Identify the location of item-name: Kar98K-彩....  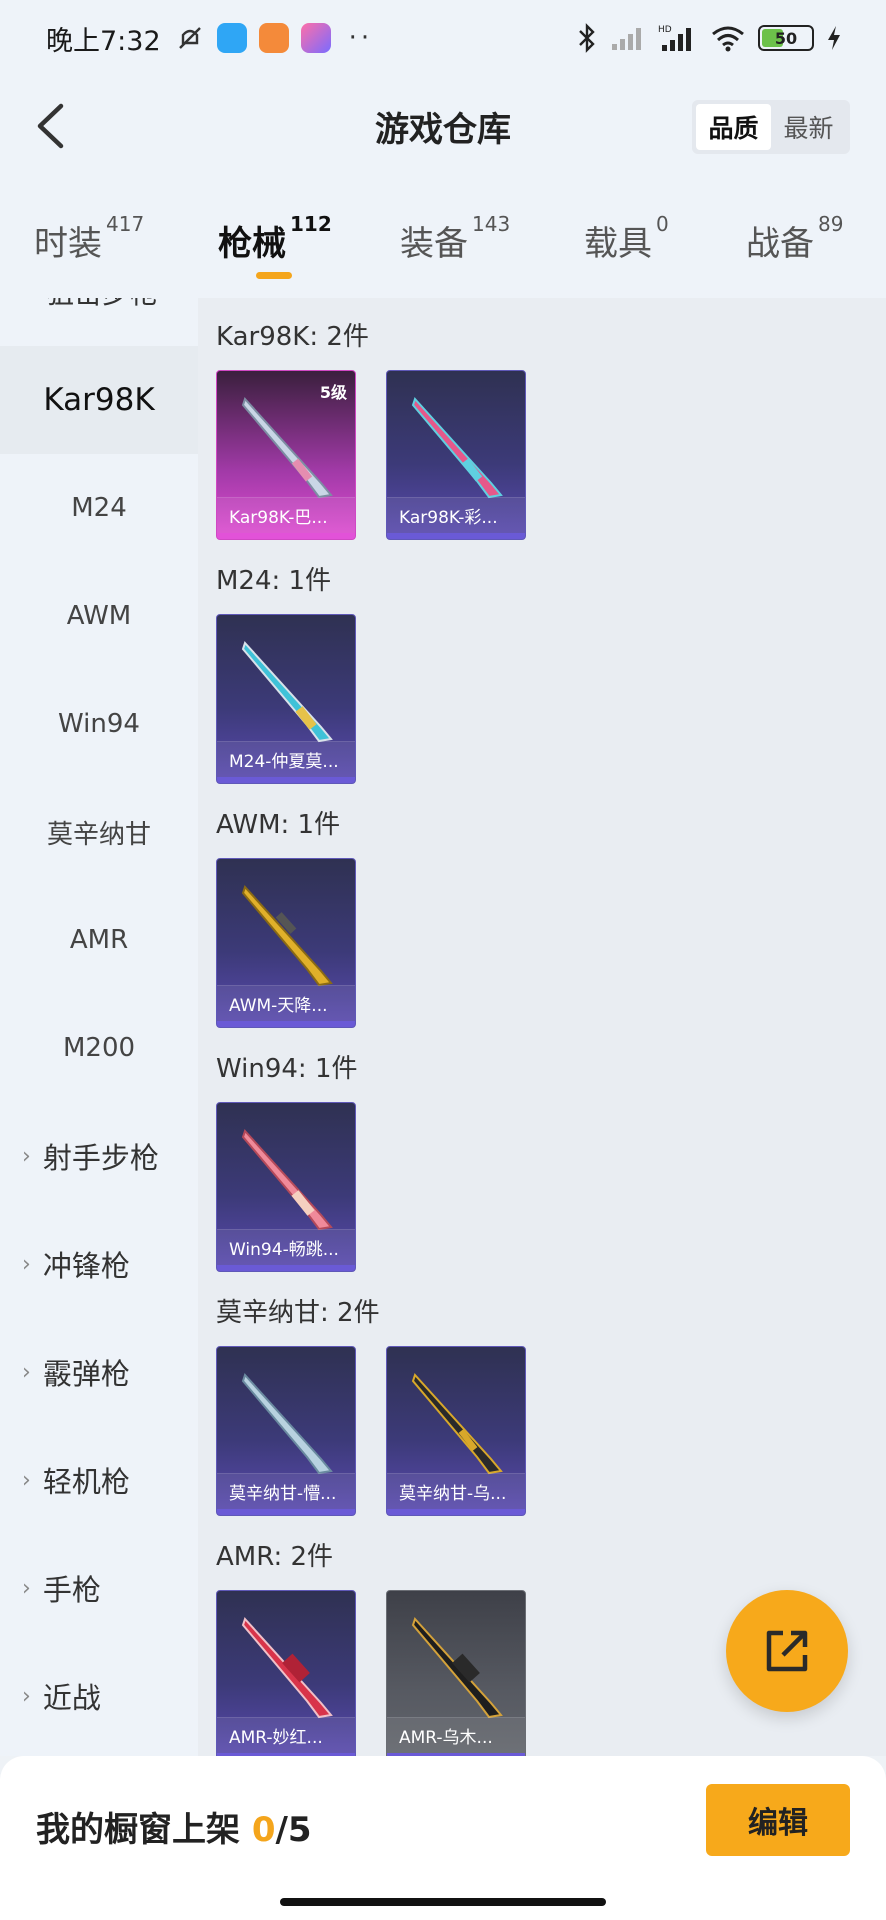
(456, 515).